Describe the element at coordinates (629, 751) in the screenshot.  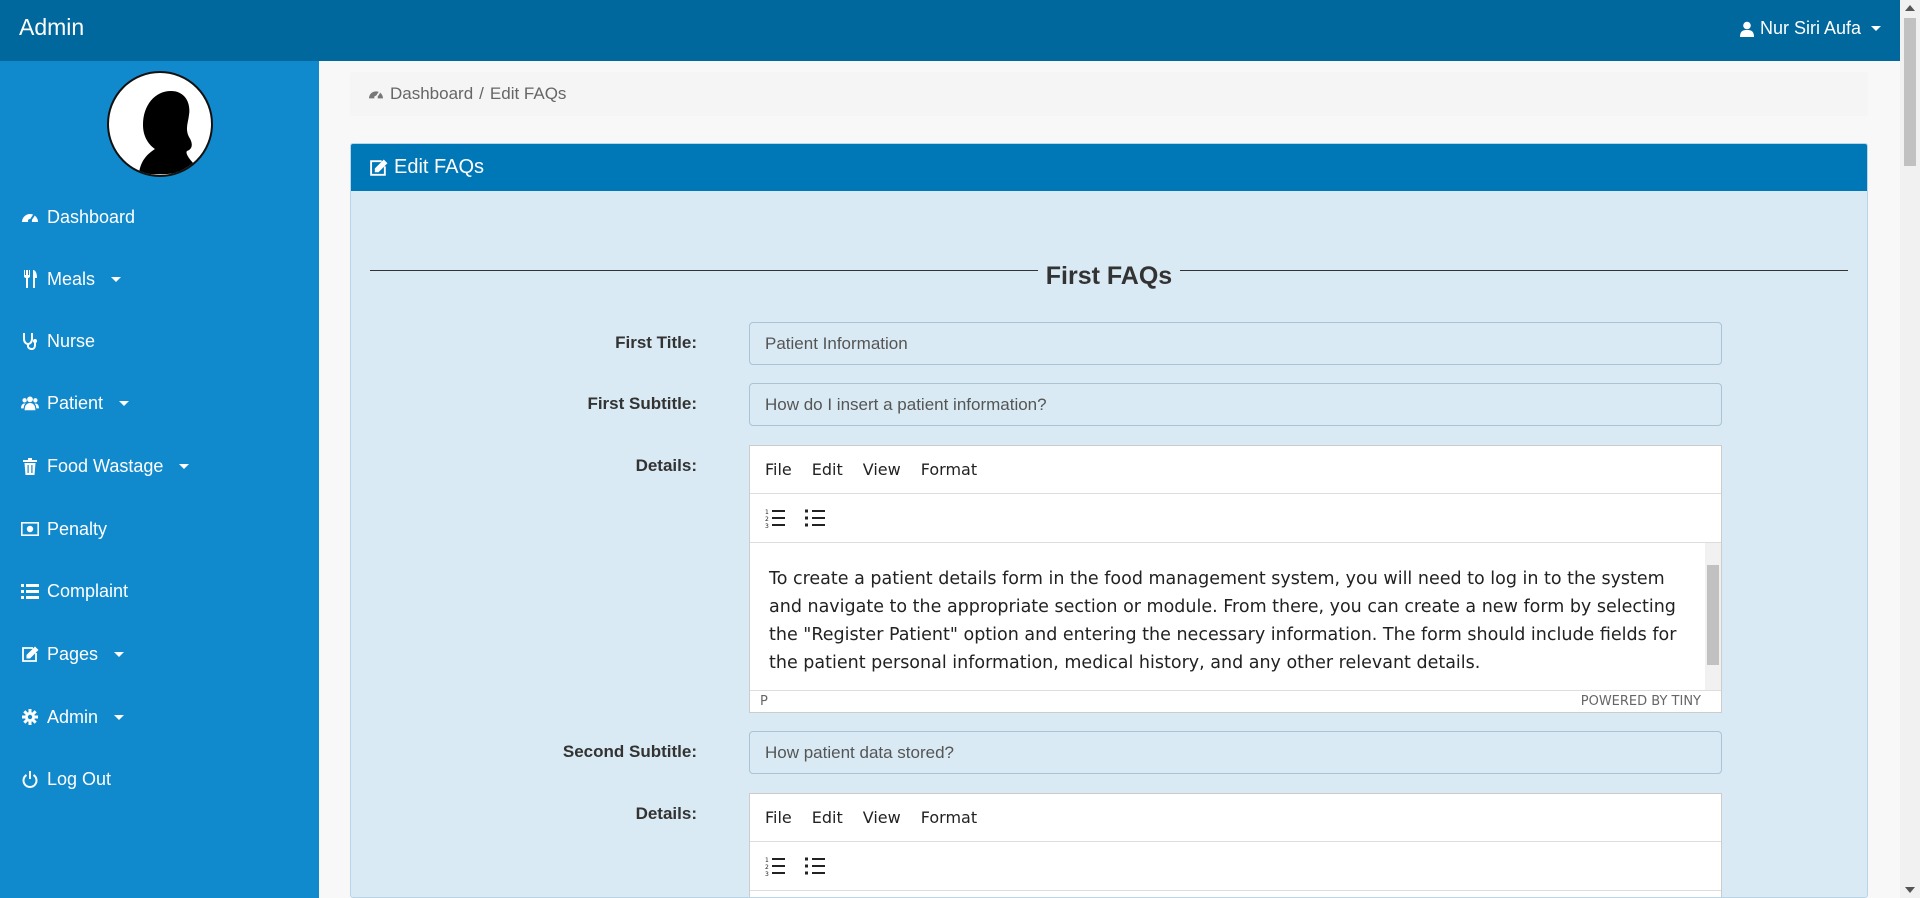
I see `second-subtitle-label: Second Subtitle:` at that location.